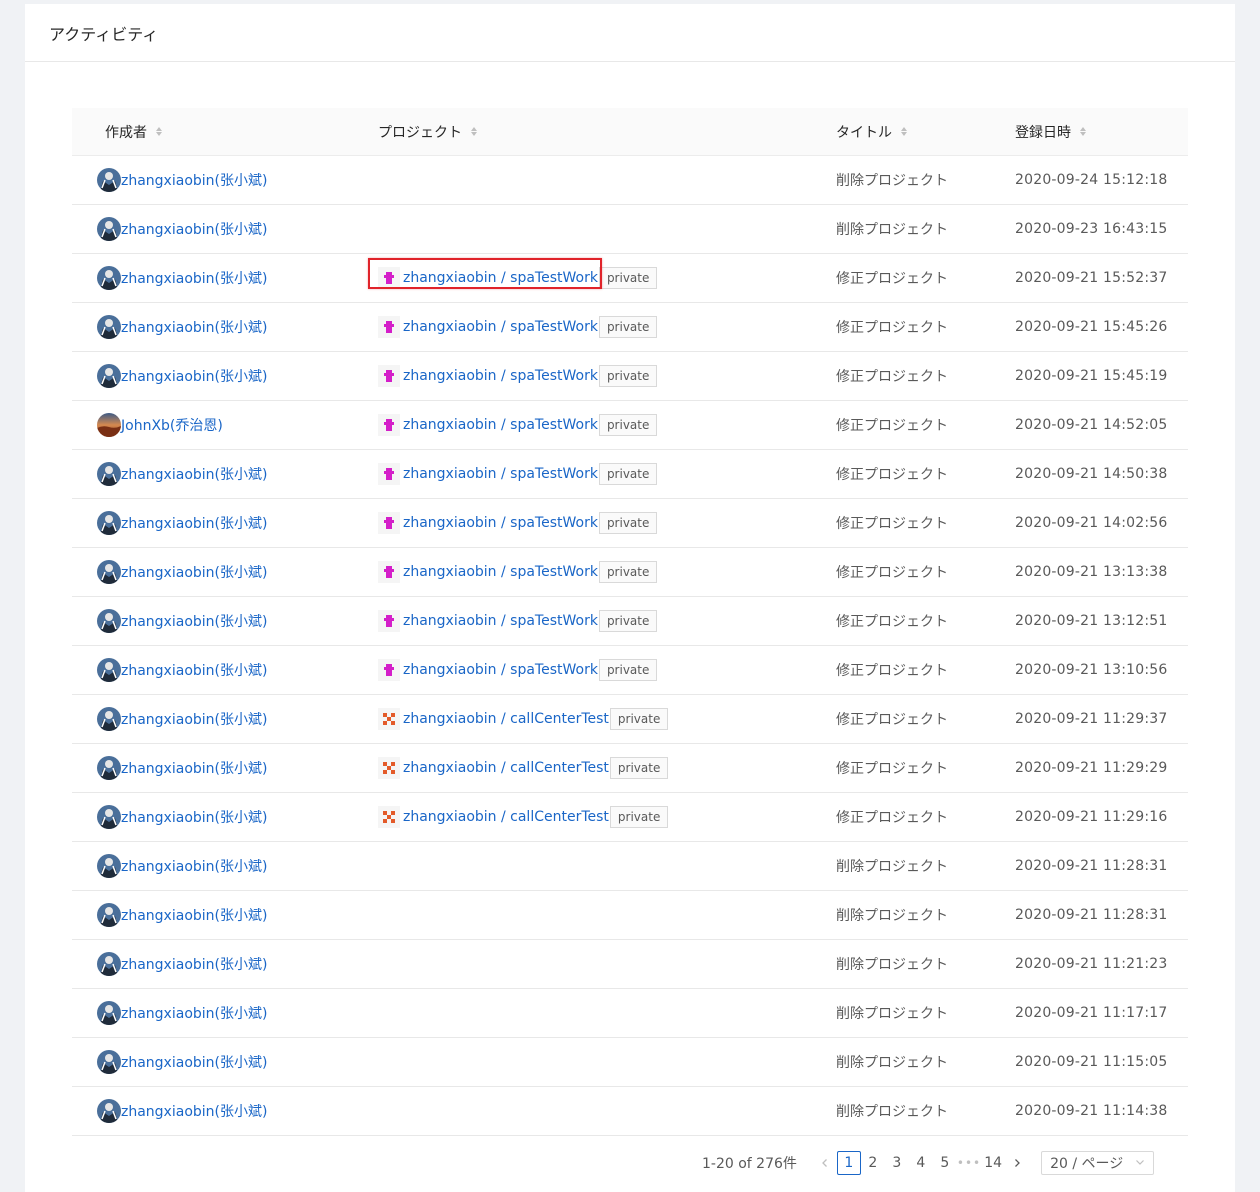 This screenshot has width=1260, height=1192. What do you see at coordinates (427, 132) in the screenshot?
I see `column-header-project: プロジェクト` at bounding box center [427, 132].